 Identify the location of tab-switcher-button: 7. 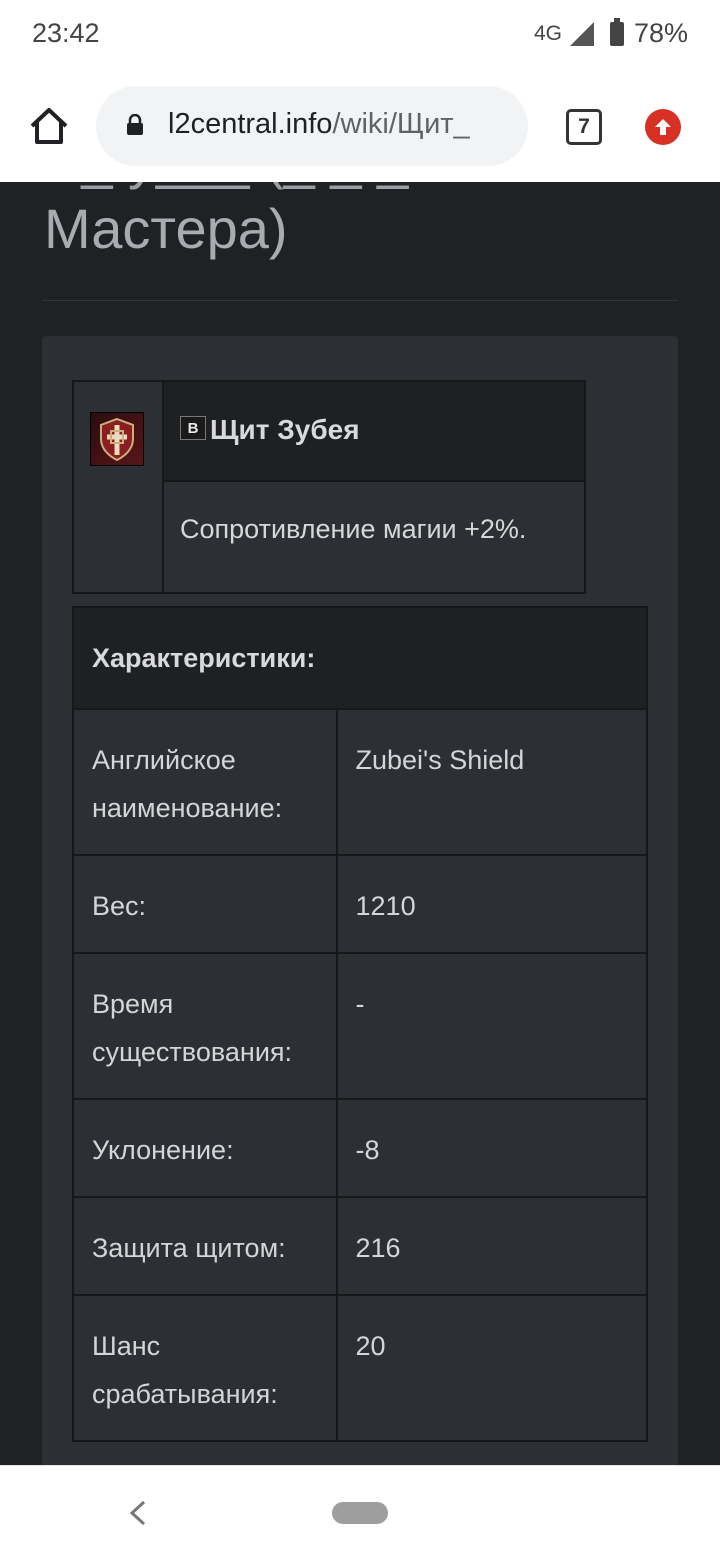
(584, 127).